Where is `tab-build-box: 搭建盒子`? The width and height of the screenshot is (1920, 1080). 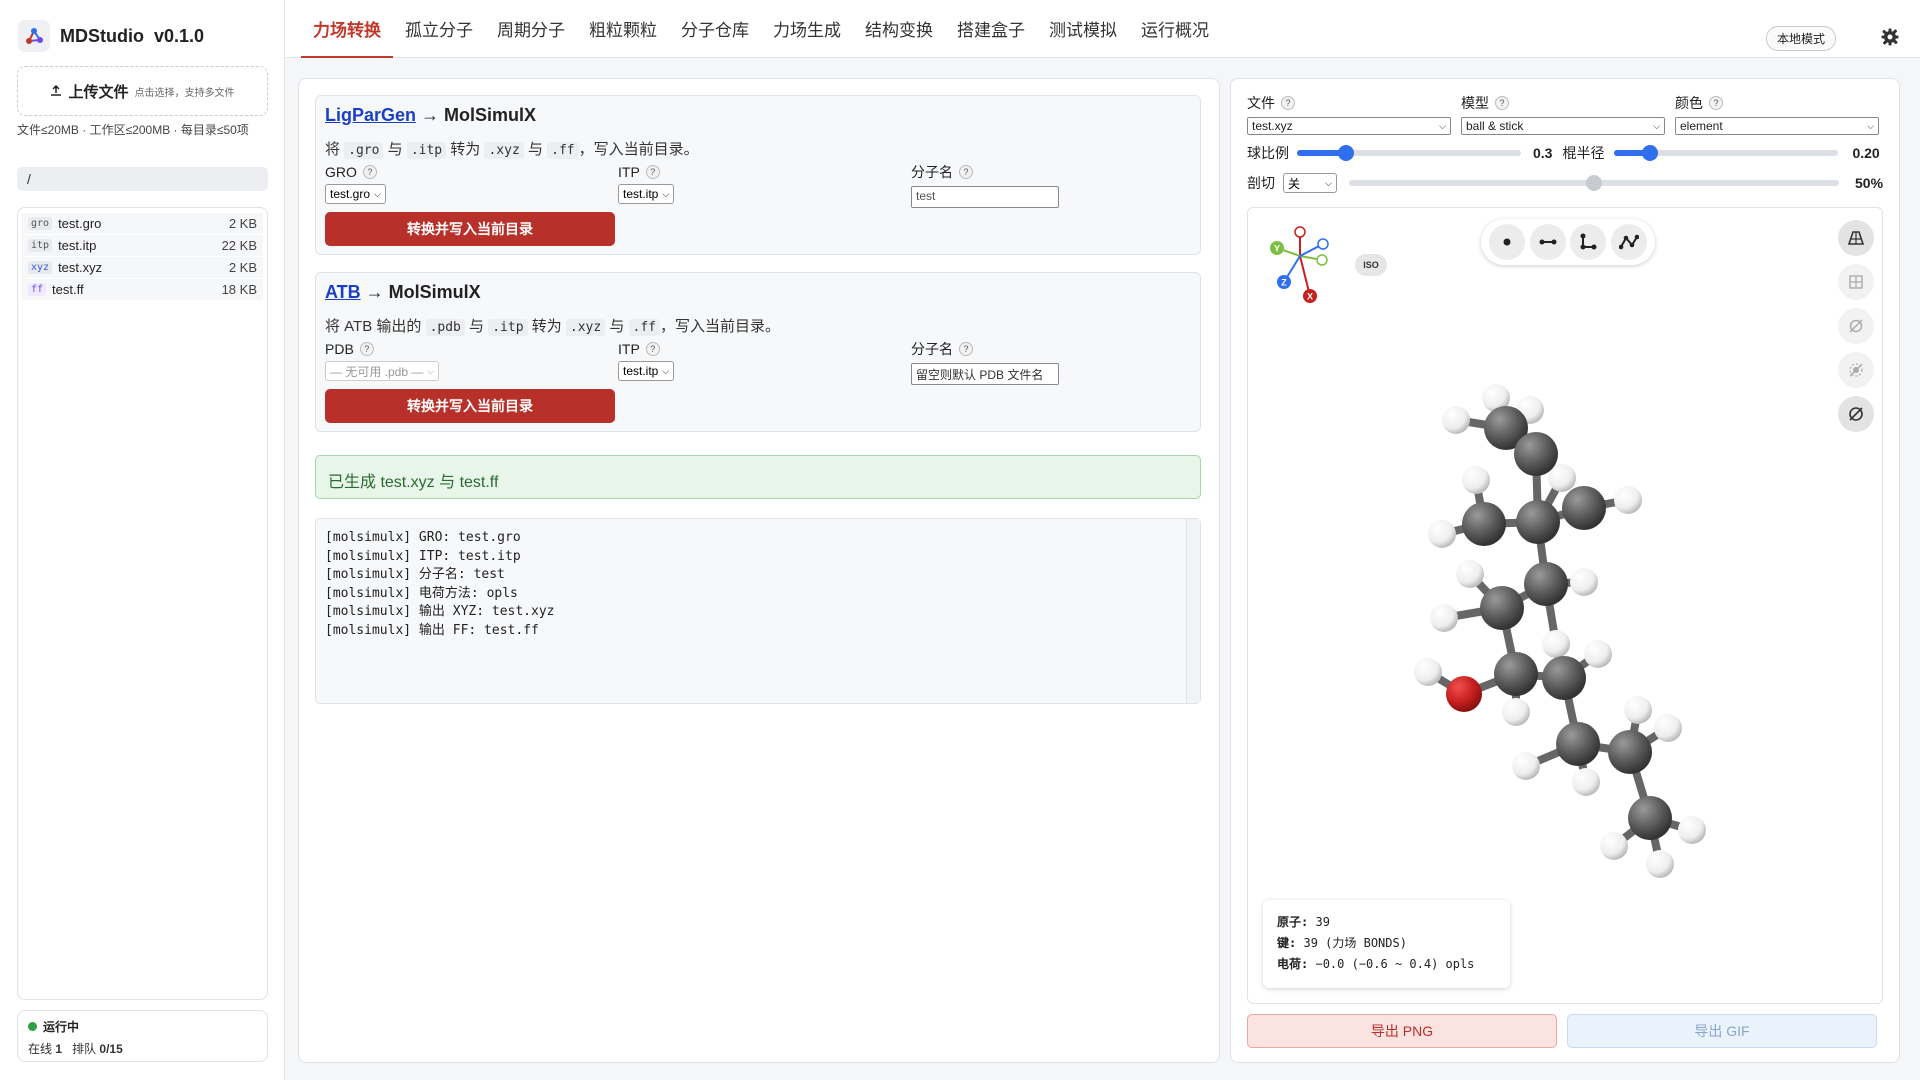 tab-build-box: 搭建盒子 is located at coordinates (991, 29).